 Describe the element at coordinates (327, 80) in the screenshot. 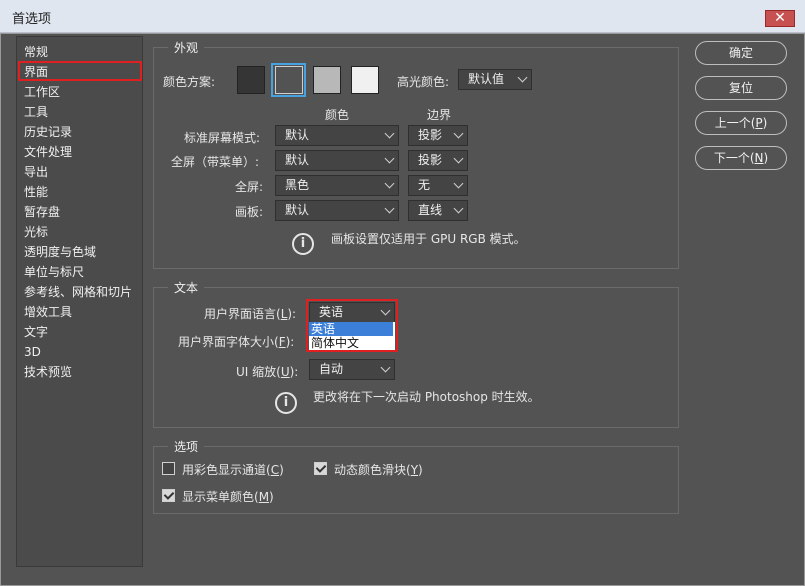

I see `color-scheme-swatch-light` at that location.